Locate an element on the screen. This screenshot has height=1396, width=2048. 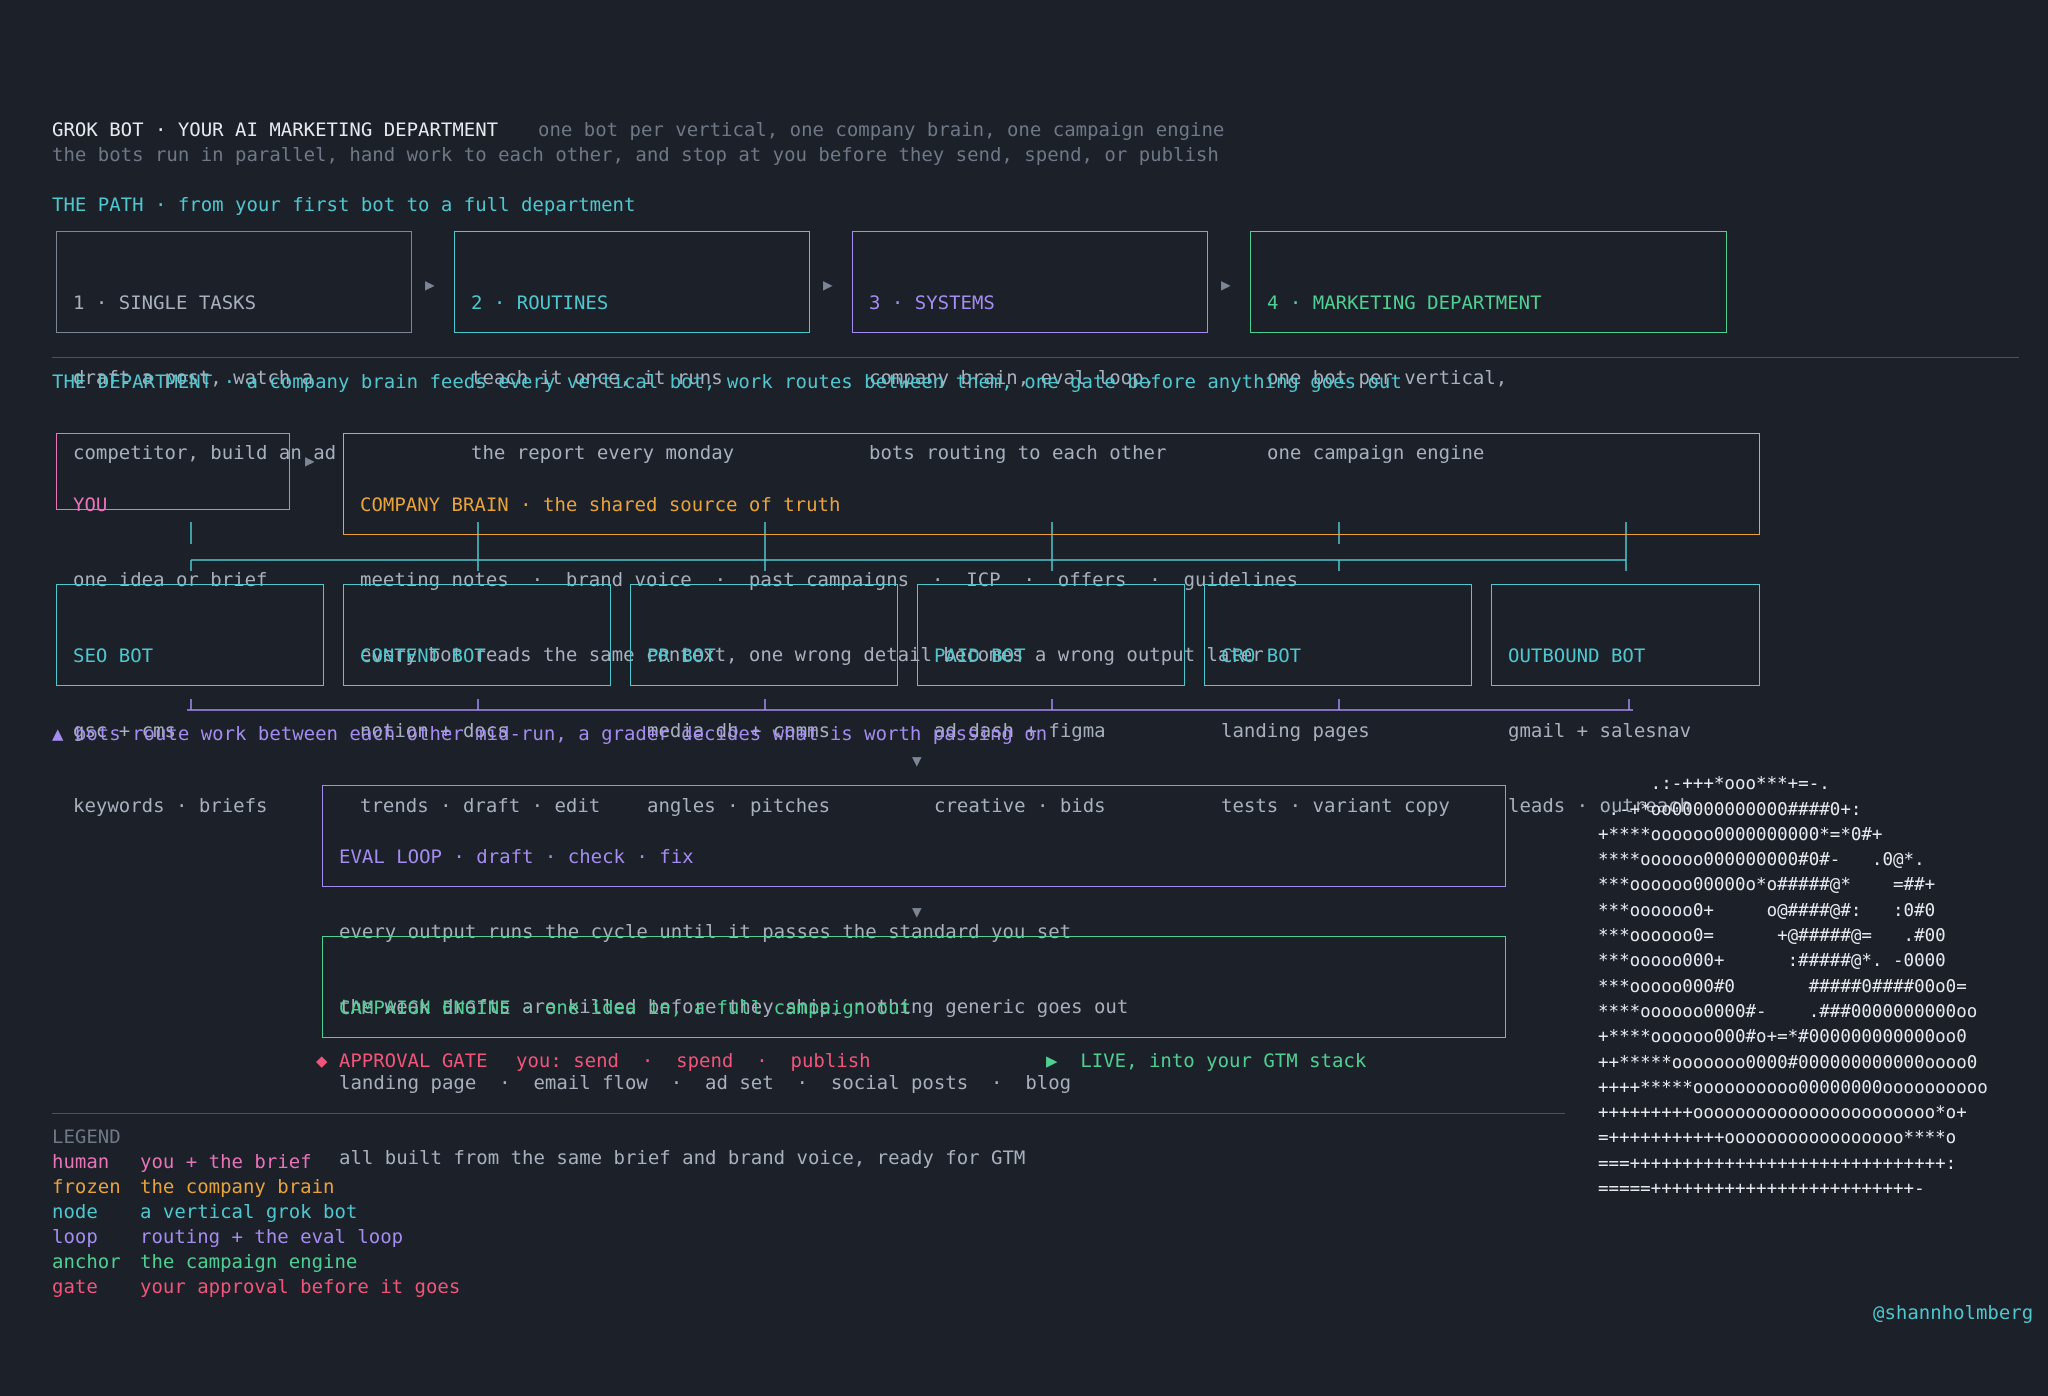
ascii-line: ***ooooo000#0 #####0####00o0= is located at coordinates (1782, 986).